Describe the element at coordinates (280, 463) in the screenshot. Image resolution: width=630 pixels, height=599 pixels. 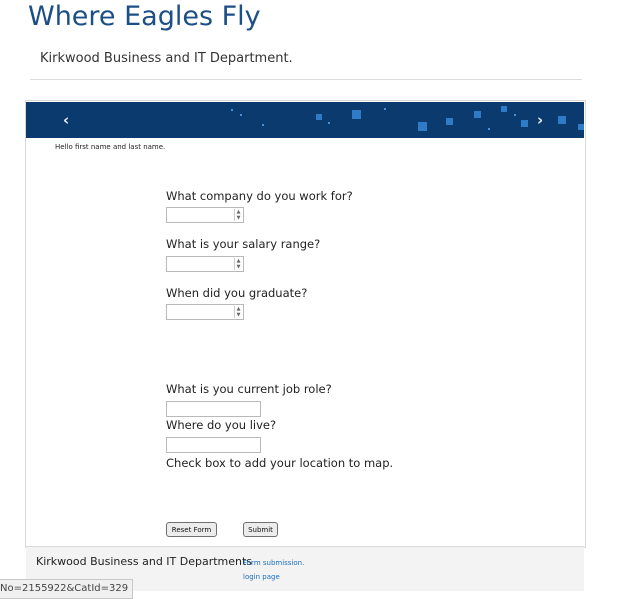
I see `map-checkbox-label: Check box to add your location to map.` at that location.